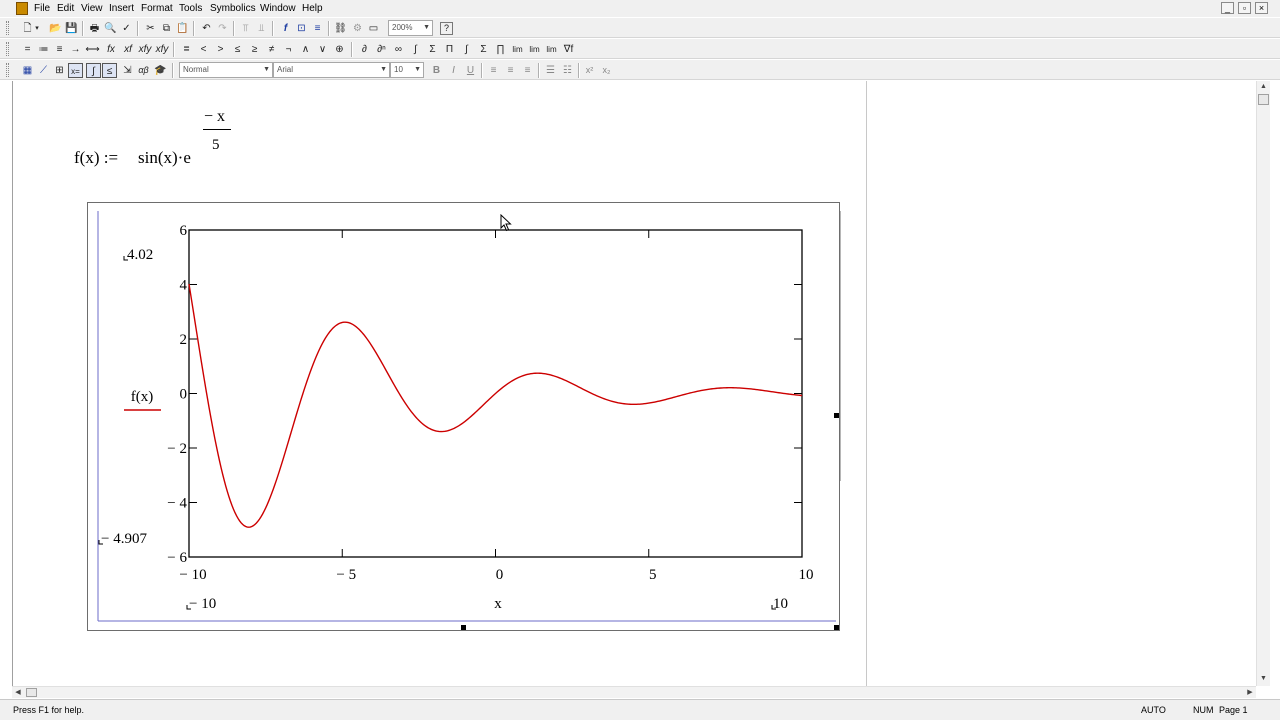 The height and width of the screenshot is (720, 1280). Describe the element at coordinates (340, 28) in the screenshot. I see `insert-hyperlink-icon: ⛓` at that location.